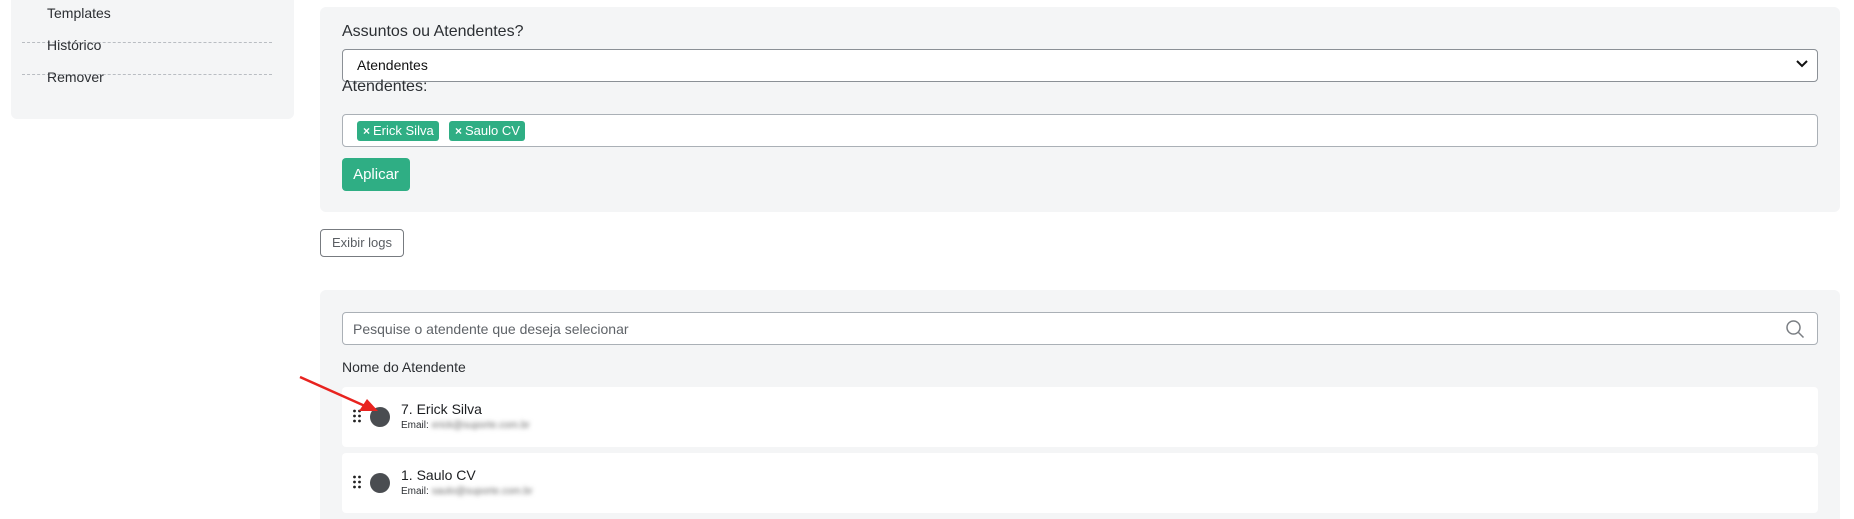 The width and height of the screenshot is (1854, 519). What do you see at coordinates (357, 482) in the screenshot?
I see `drag-handle-icon` at bounding box center [357, 482].